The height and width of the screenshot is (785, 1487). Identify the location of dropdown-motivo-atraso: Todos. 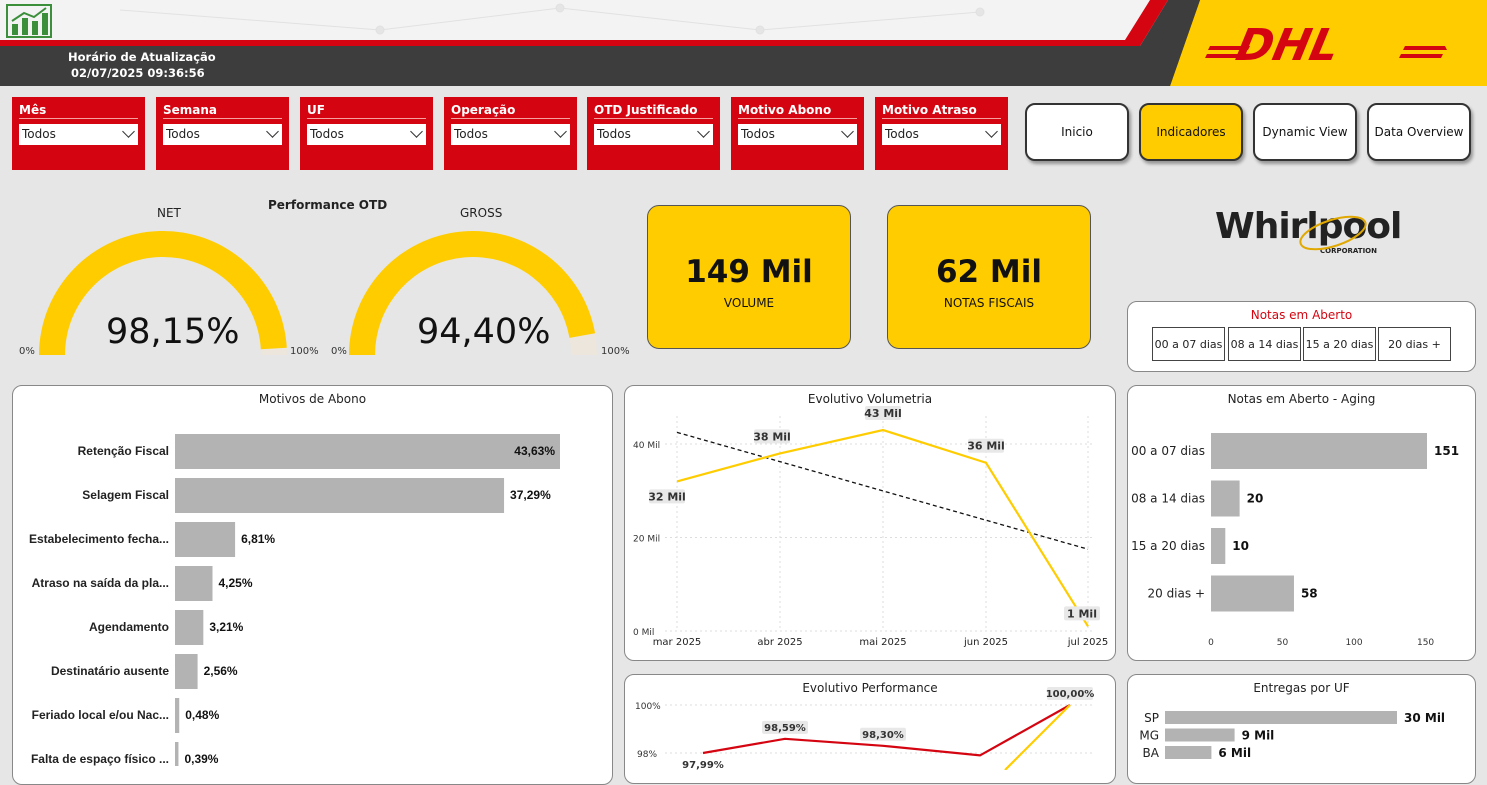
(941, 134).